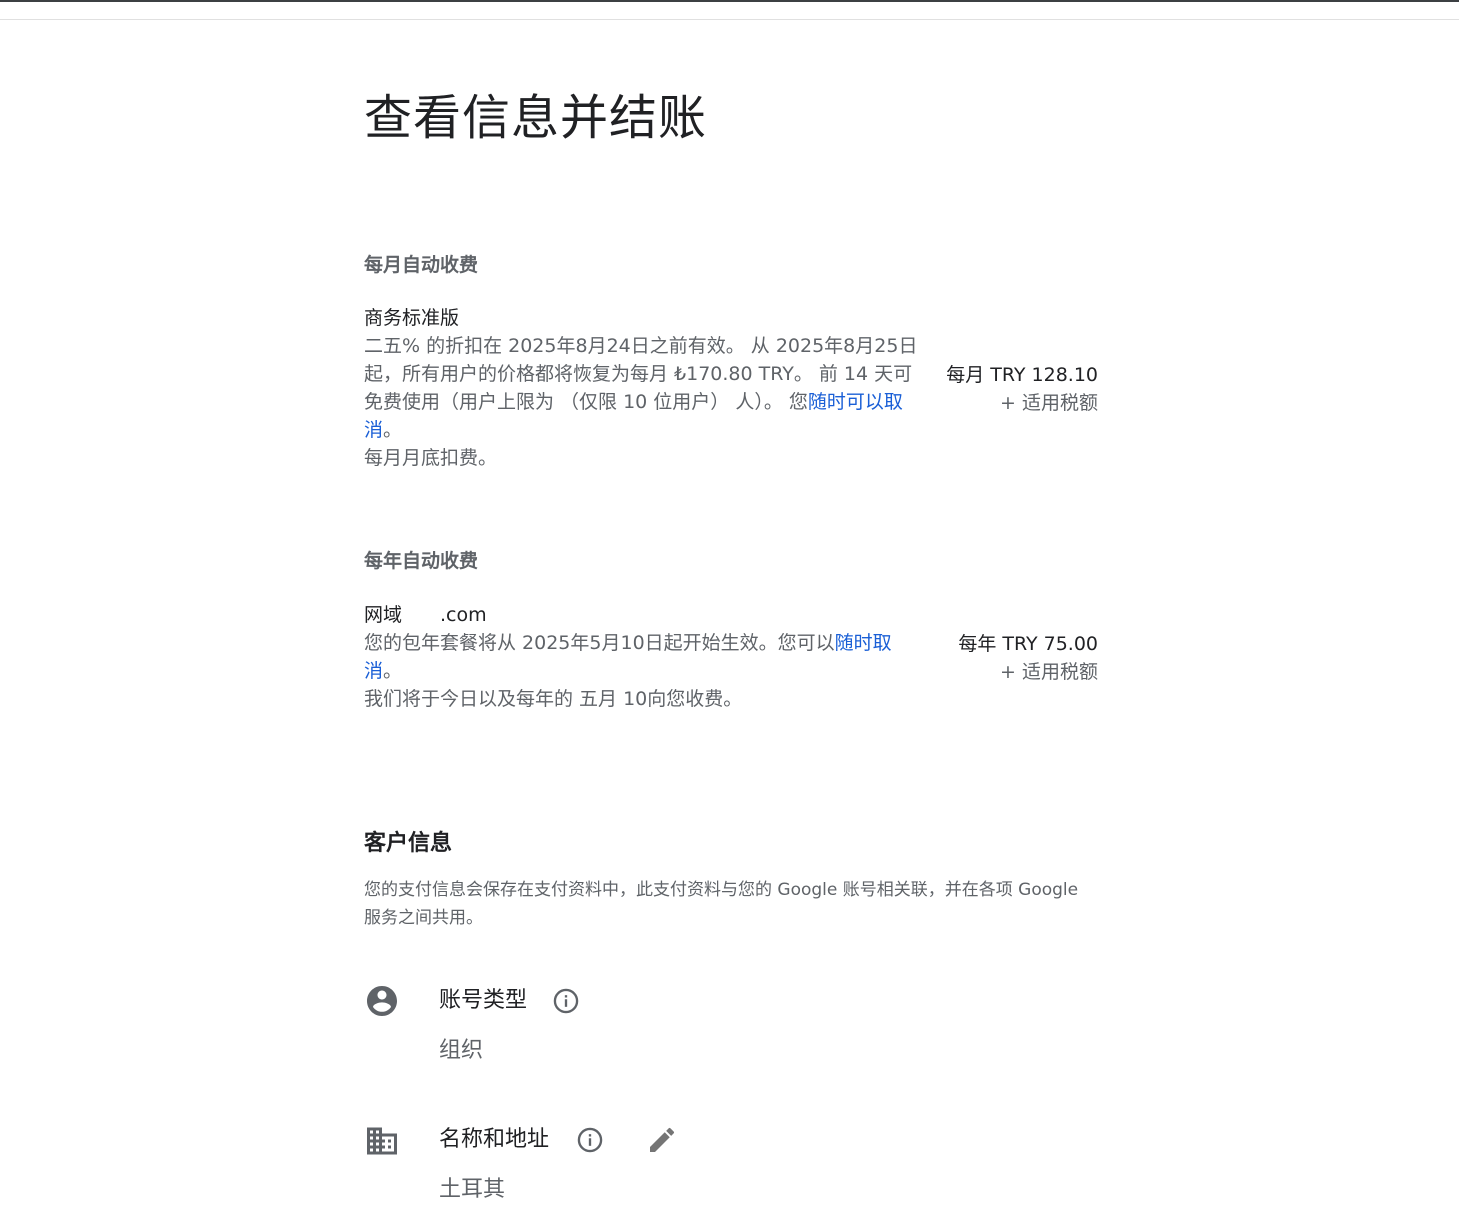 This screenshot has width=1459, height=1218. What do you see at coordinates (1022, 389) in the screenshot?
I see `monthly-price-block: 每月 TRY 128.10 + 适用税额` at bounding box center [1022, 389].